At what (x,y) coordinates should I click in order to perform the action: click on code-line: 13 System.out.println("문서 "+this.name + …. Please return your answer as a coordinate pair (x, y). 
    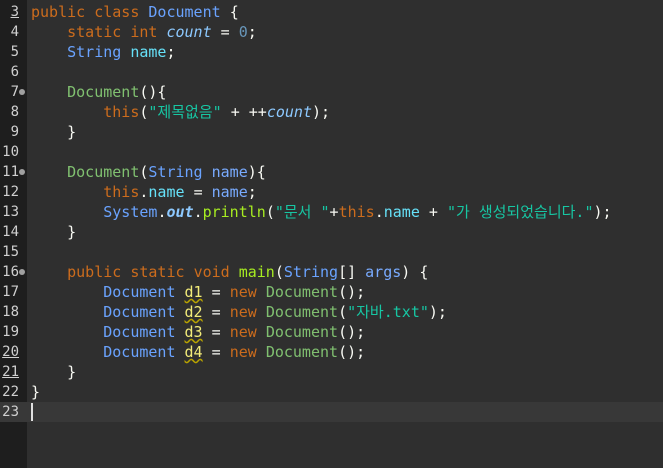
    Looking at the image, I should click on (331, 212).